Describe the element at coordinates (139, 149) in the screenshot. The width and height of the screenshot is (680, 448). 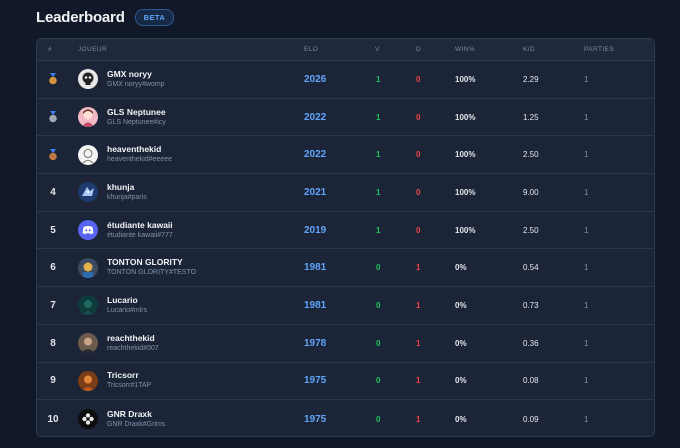
I see `player-name: heaventhekid` at that location.